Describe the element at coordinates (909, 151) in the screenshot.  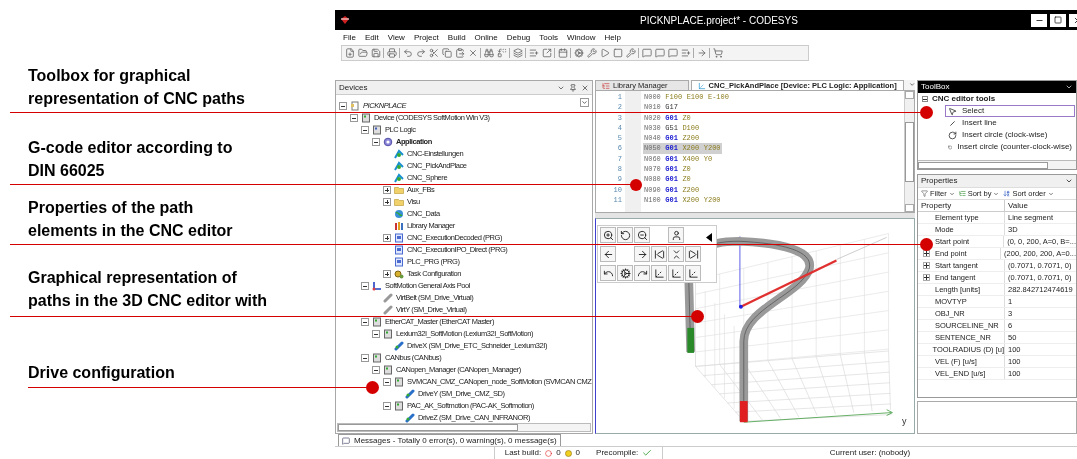
I see `vertical-scrollbar` at that location.